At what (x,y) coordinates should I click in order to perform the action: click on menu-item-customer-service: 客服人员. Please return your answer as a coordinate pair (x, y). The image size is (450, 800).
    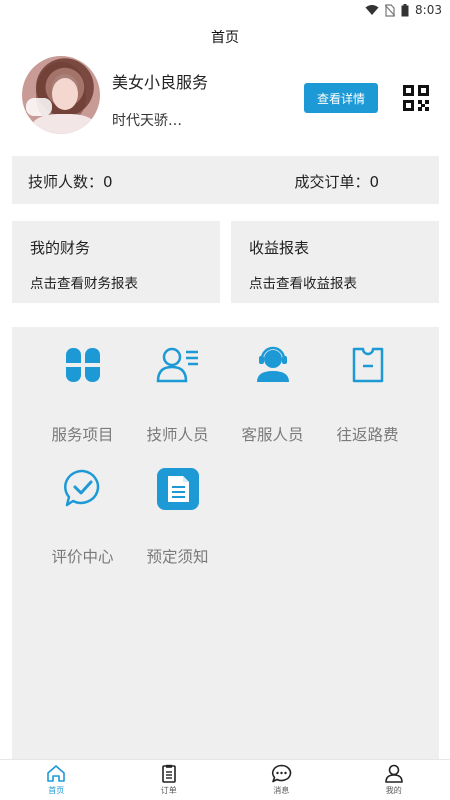
    Looking at the image, I should click on (272, 396).